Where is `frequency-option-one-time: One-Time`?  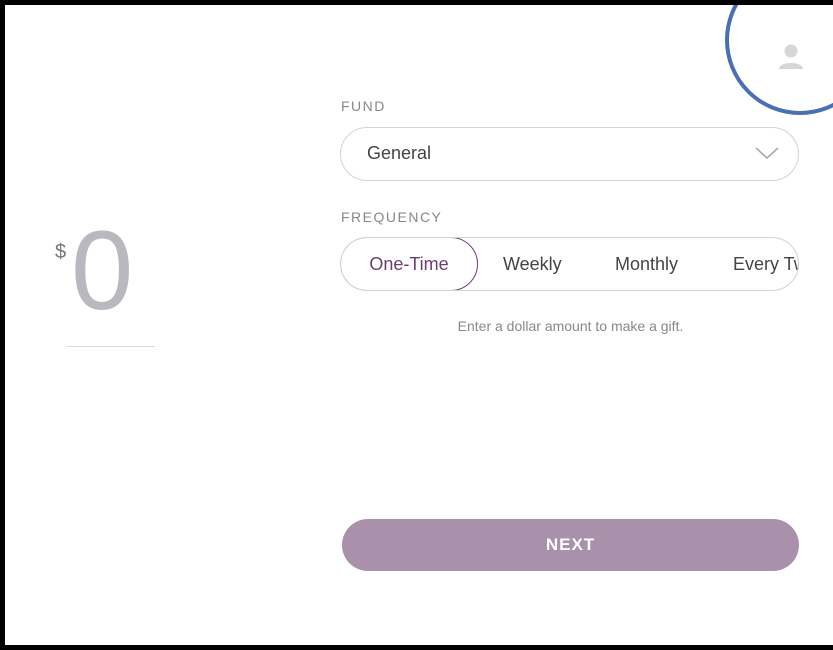 frequency-option-one-time: One-Time is located at coordinates (409, 264).